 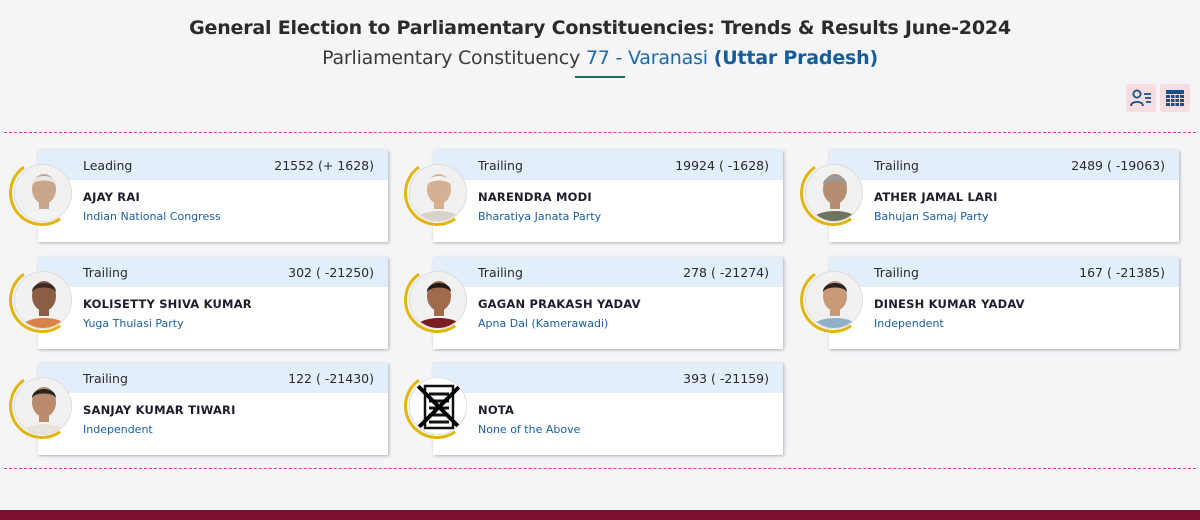 I want to click on vote-count: 122 ( -21430), so click(x=331, y=378).